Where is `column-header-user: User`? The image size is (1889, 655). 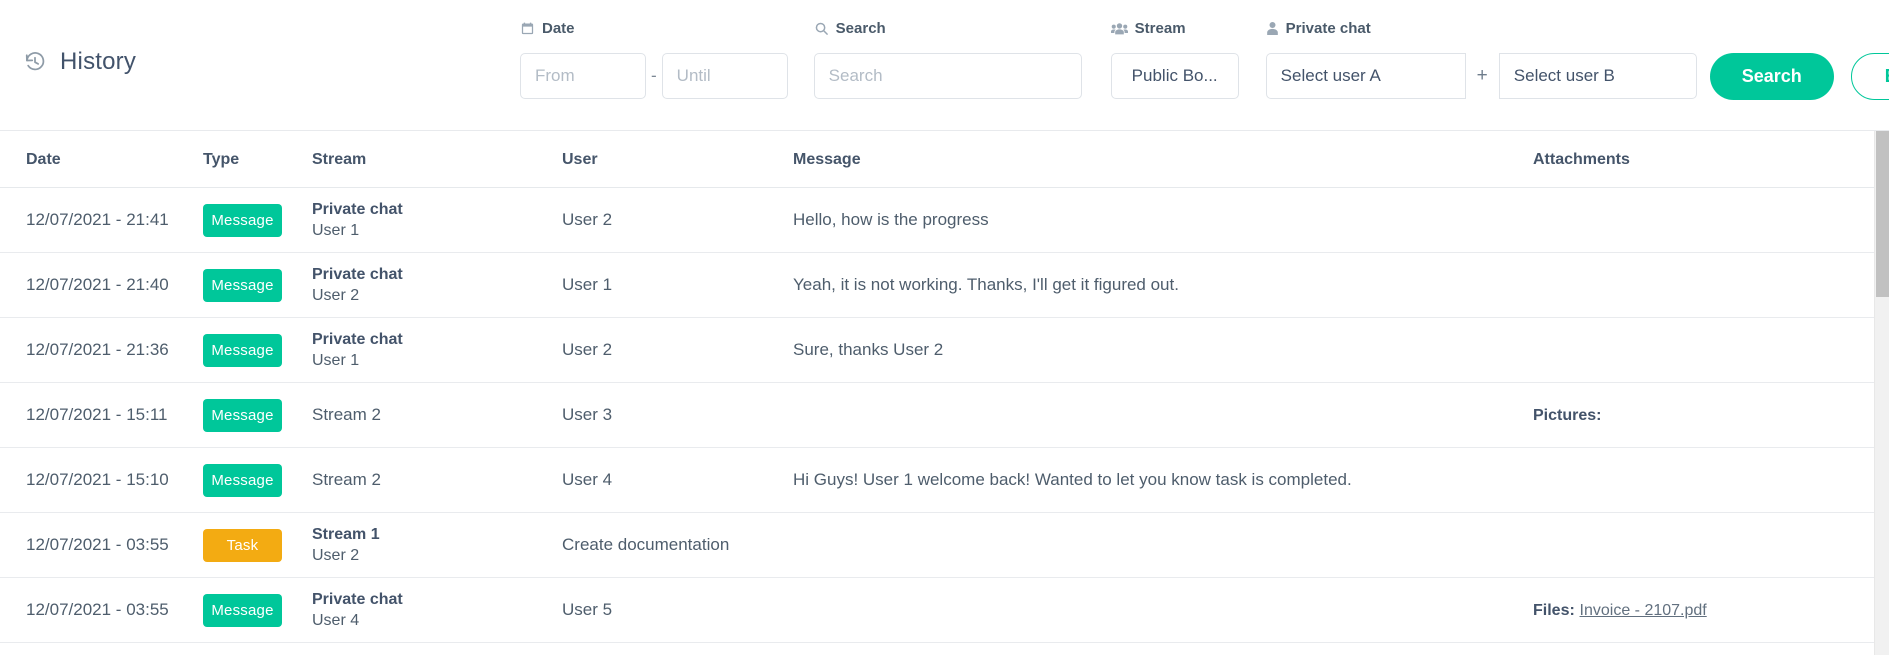 column-header-user: User is located at coordinates (677, 159).